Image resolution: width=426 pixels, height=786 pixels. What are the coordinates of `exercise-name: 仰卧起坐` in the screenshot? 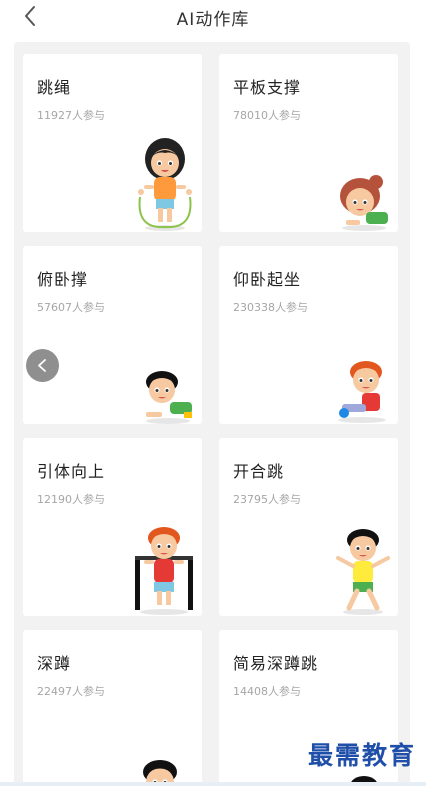 It's located at (267, 279).